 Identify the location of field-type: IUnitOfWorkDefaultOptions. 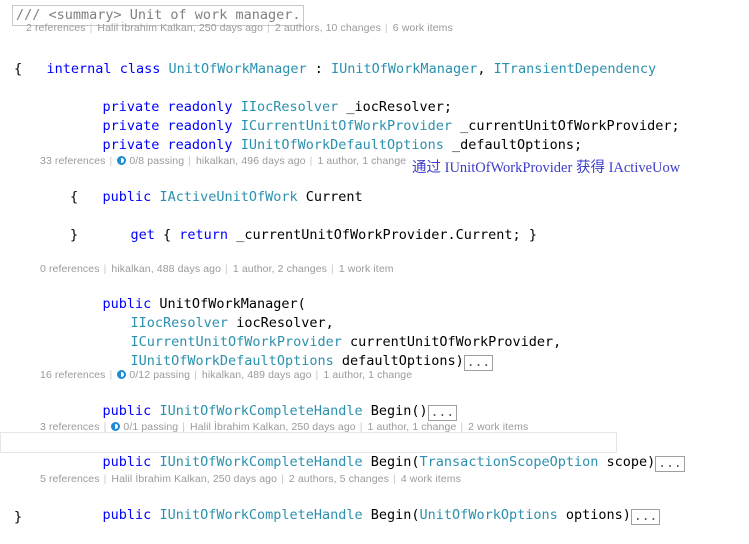
(342, 145).